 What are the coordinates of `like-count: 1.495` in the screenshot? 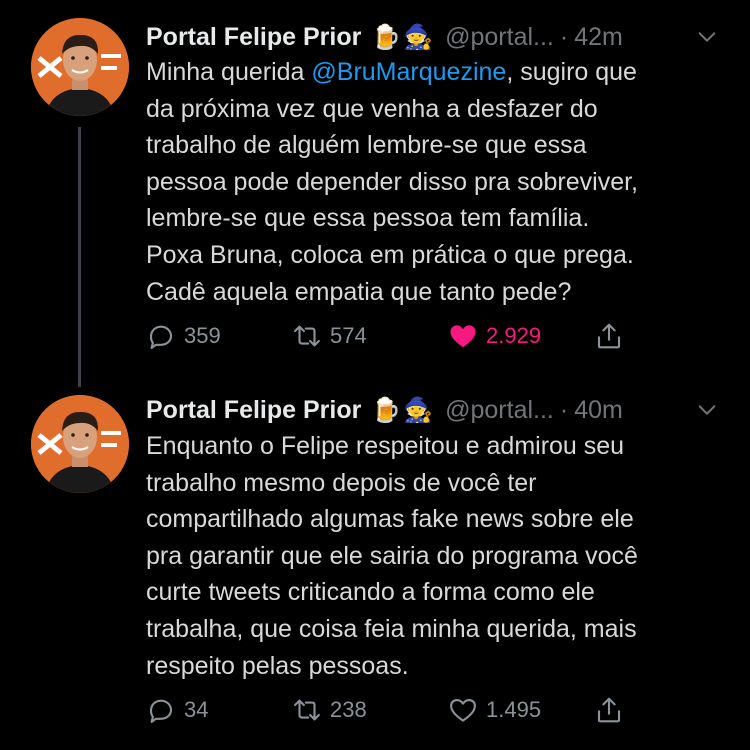 It's located at (514, 709).